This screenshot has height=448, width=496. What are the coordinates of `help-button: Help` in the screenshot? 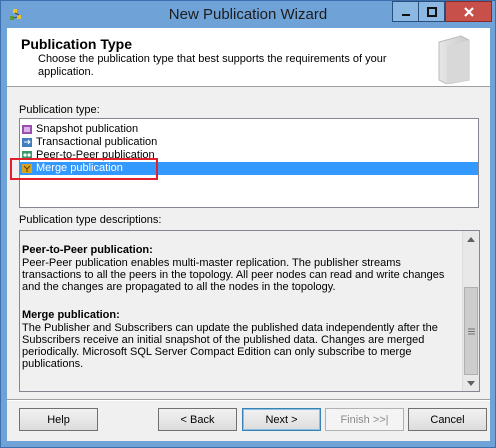 It's located at (58, 419).